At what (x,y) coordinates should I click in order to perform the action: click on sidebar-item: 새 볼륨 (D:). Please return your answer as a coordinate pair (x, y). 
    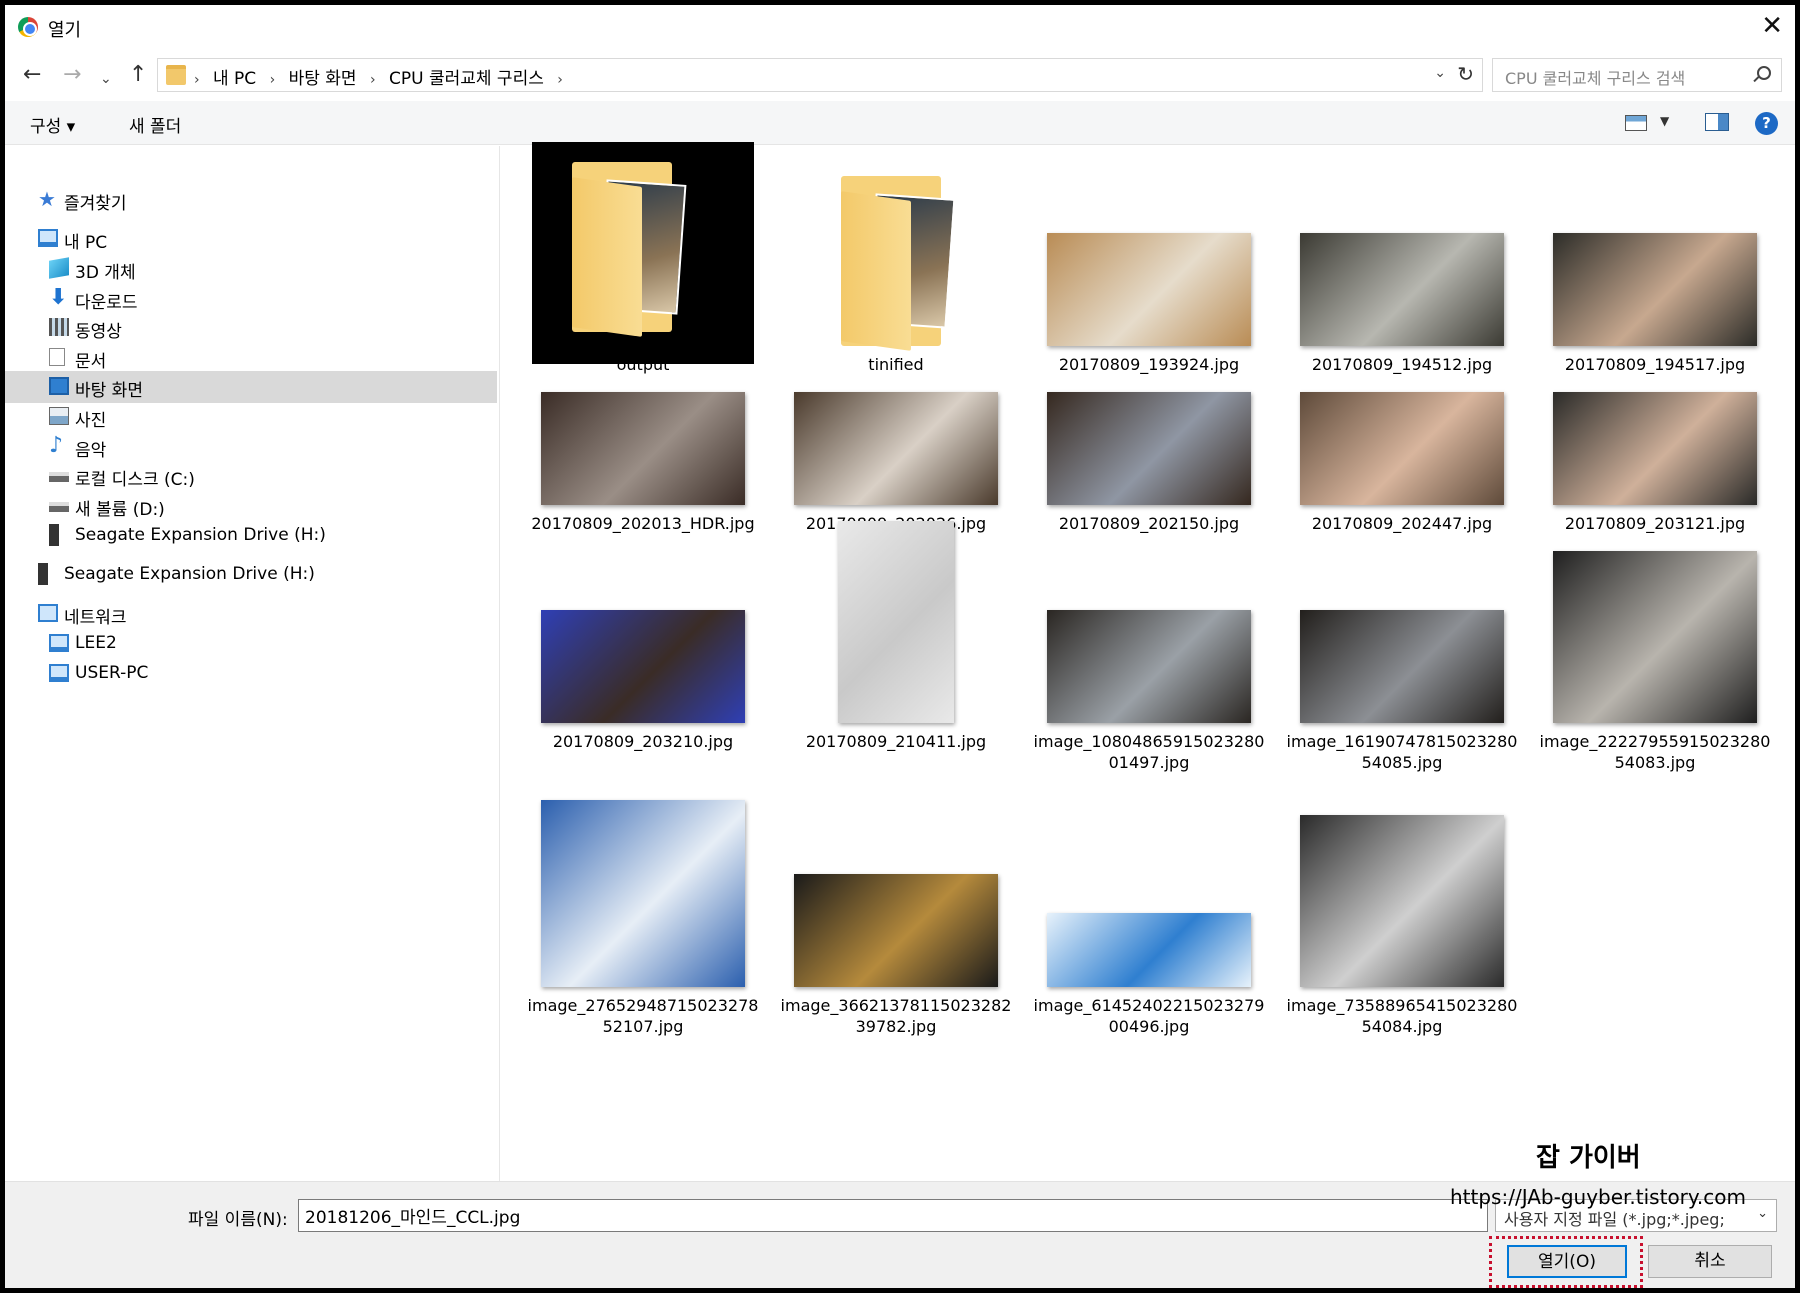
    Looking at the image, I should click on (250, 506).